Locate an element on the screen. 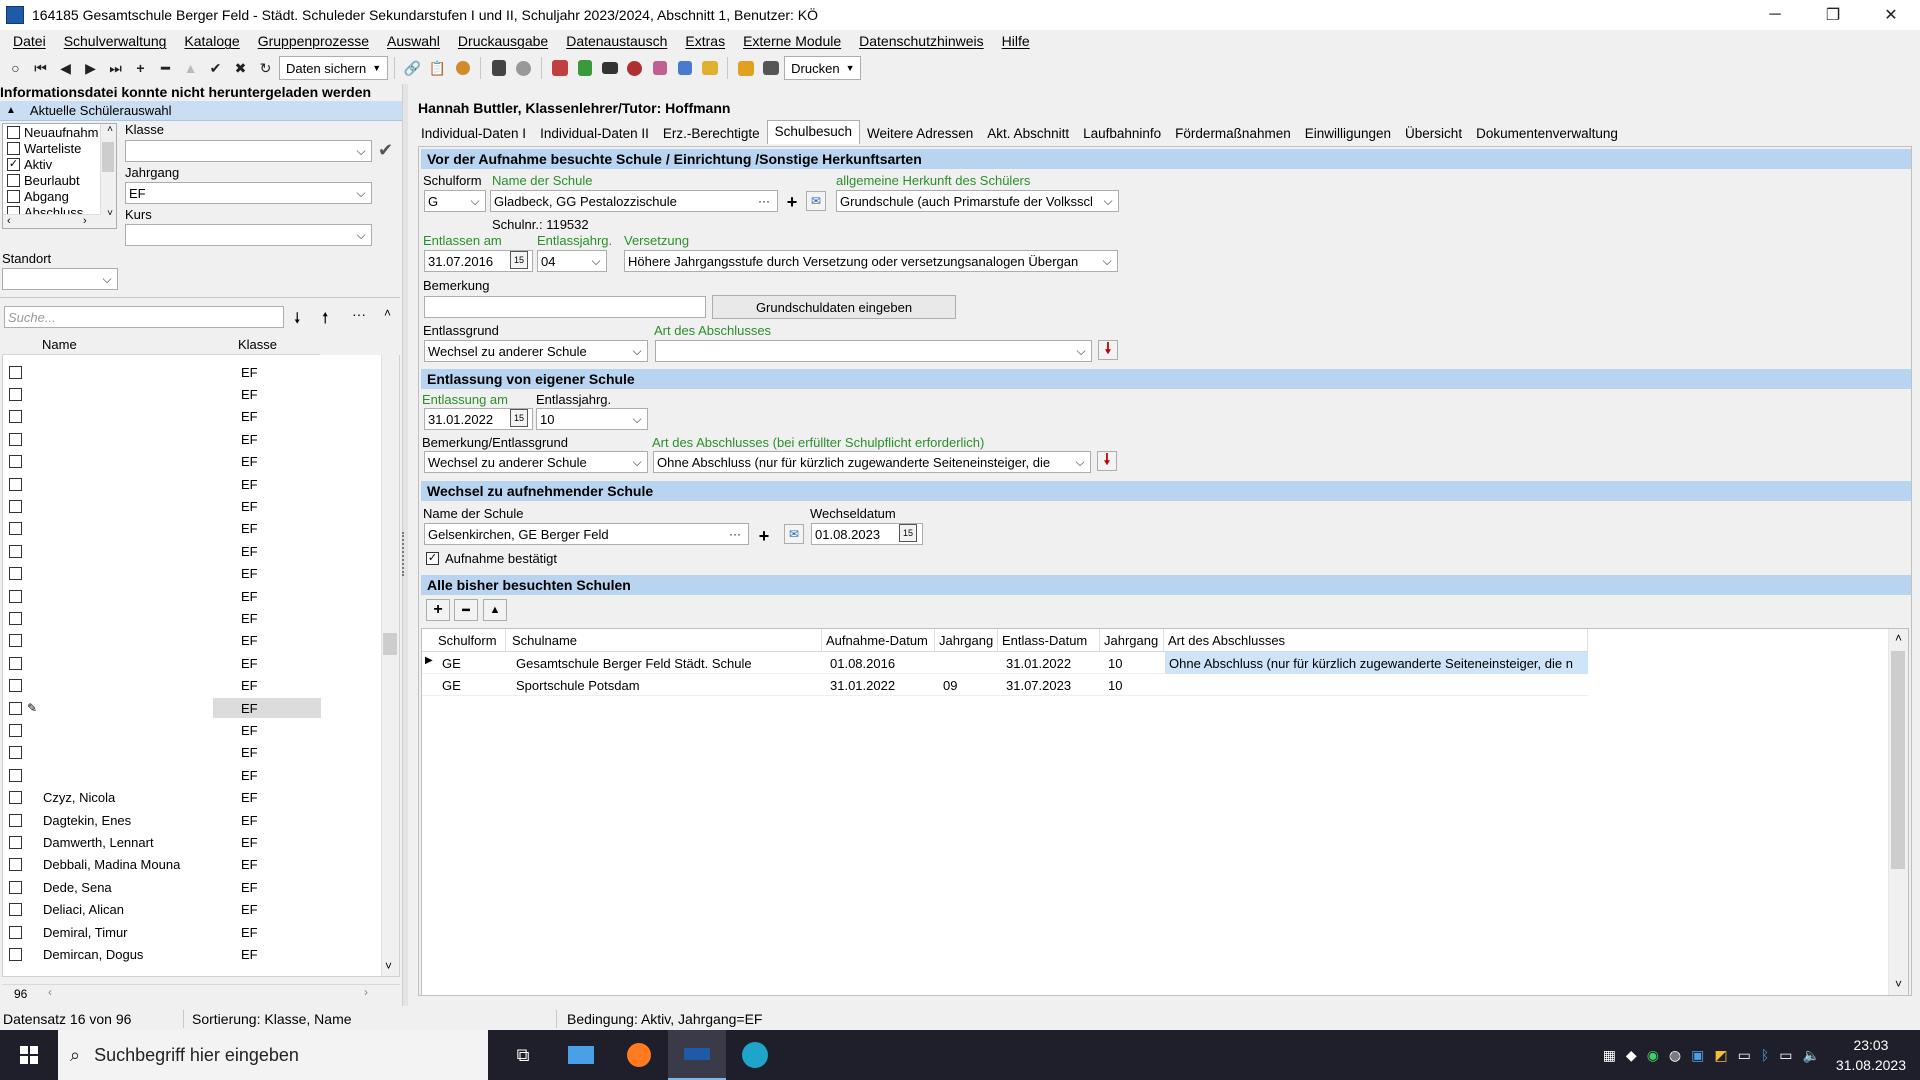 The width and height of the screenshot is (1920, 1080). klasse-select: ⌵ is located at coordinates (248, 151).